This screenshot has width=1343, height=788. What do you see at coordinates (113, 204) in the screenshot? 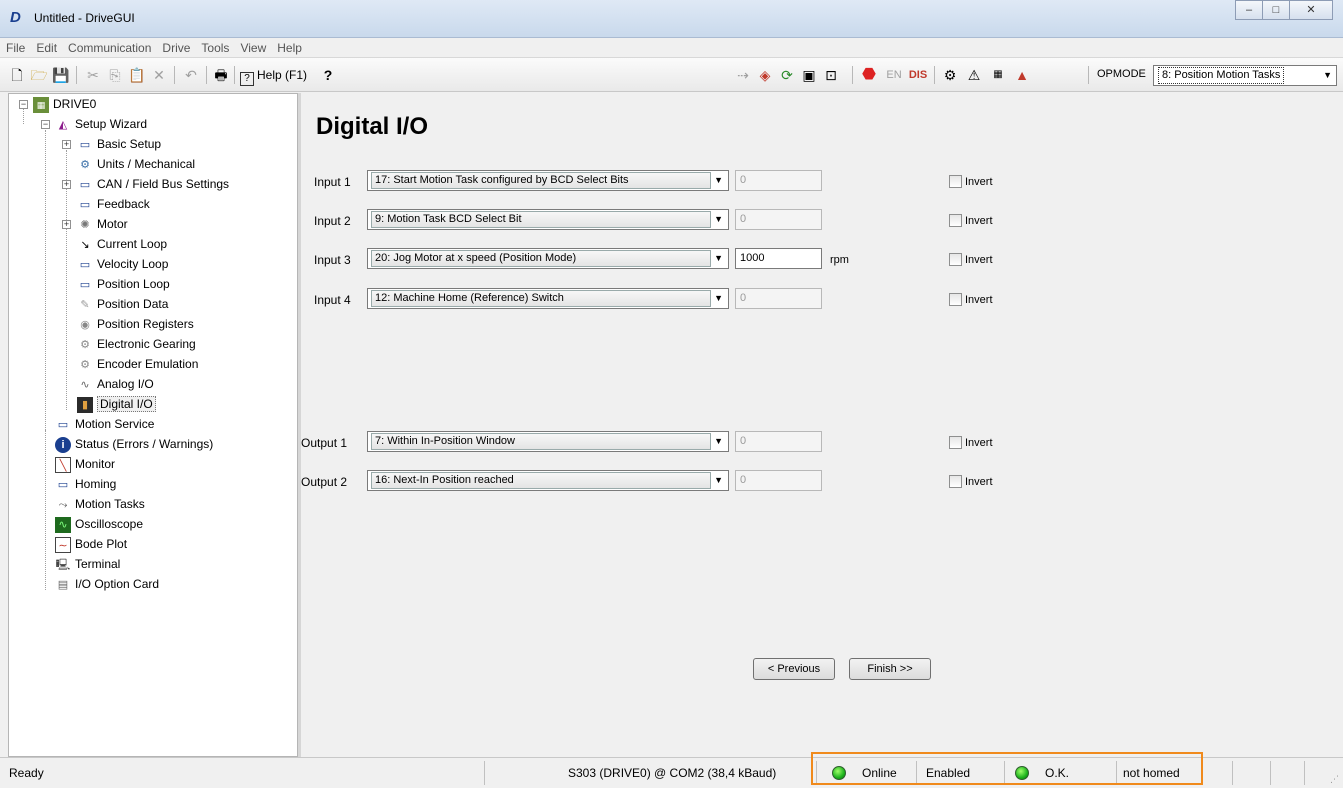
I see `tree-item-feedback: ▭ Feedback` at bounding box center [113, 204].